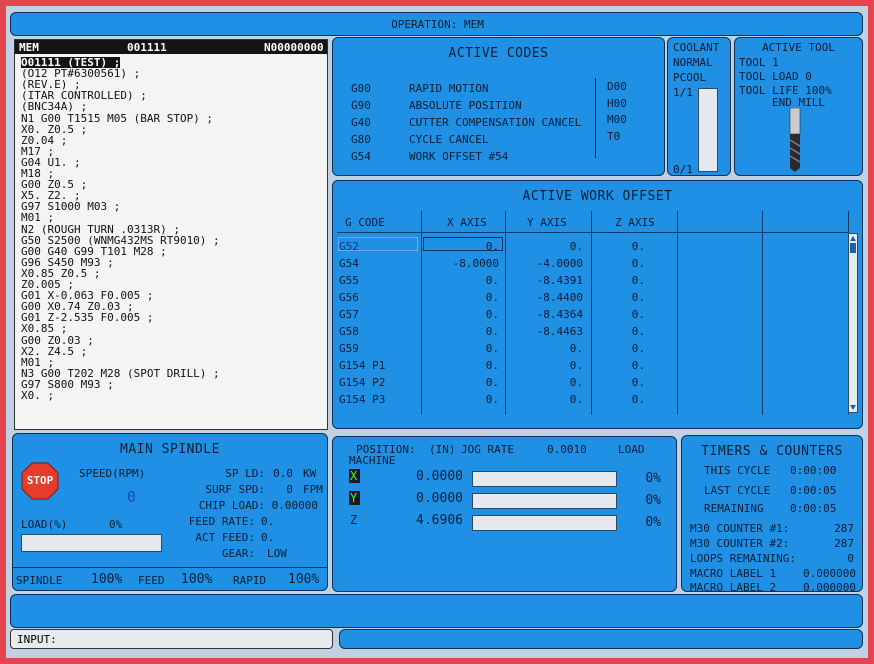 The width and height of the screenshot is (874, 664). I want to click on rapid-override-label: RAPID, so click(250, 580).